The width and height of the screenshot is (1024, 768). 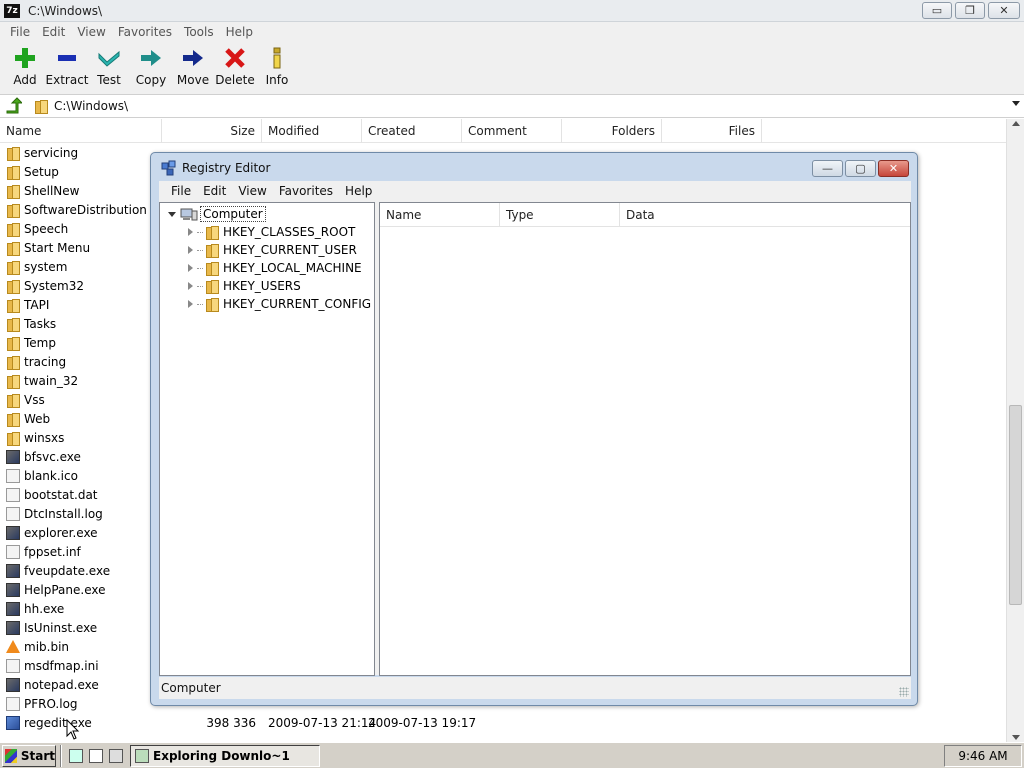 What do you see at coordinates (91, 32) in the screenshot?
I see `menu-view: View` at bounding box center [91, 32].